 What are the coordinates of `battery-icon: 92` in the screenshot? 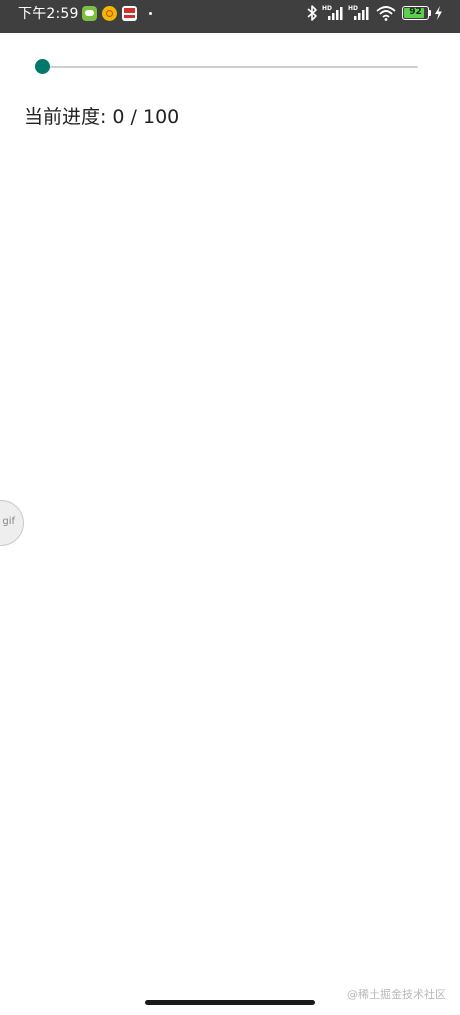 It's located at (415, 13).